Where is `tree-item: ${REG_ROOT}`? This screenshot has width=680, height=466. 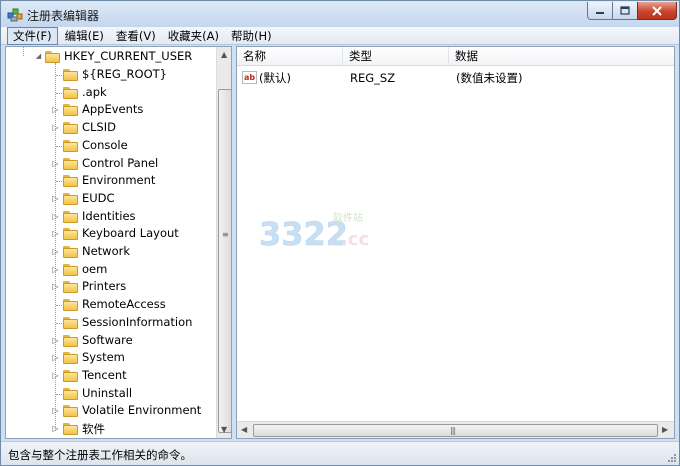
tree-item: ${REG_ROOT} is located at coordinates (111, 74).